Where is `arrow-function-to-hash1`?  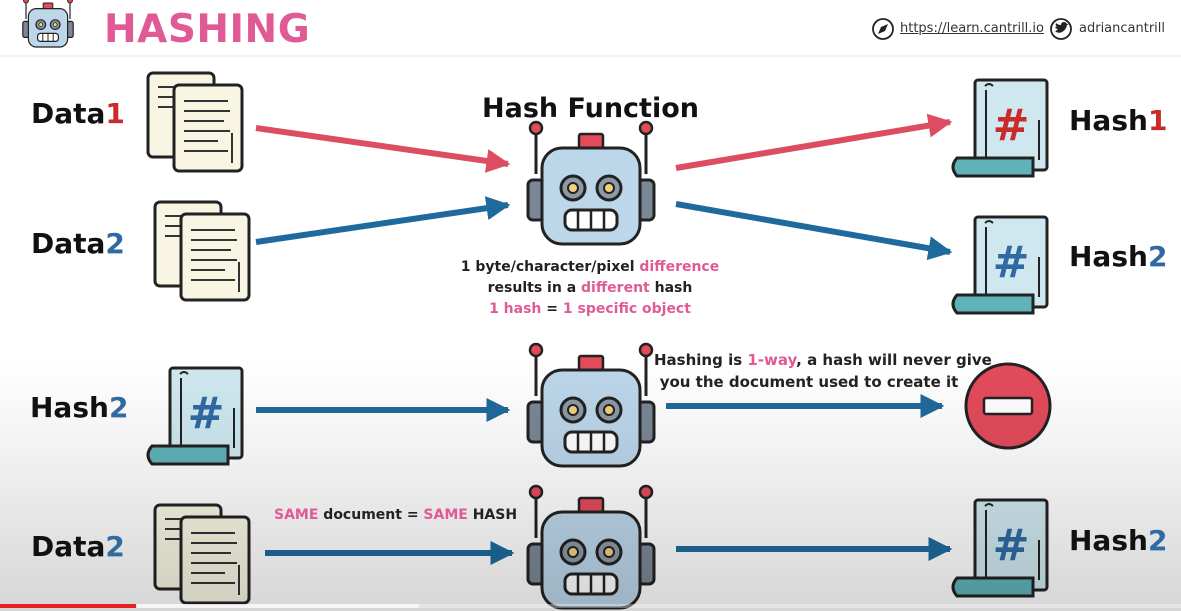 arrow-function-to-hash1 is located at coordinates (814, 142).